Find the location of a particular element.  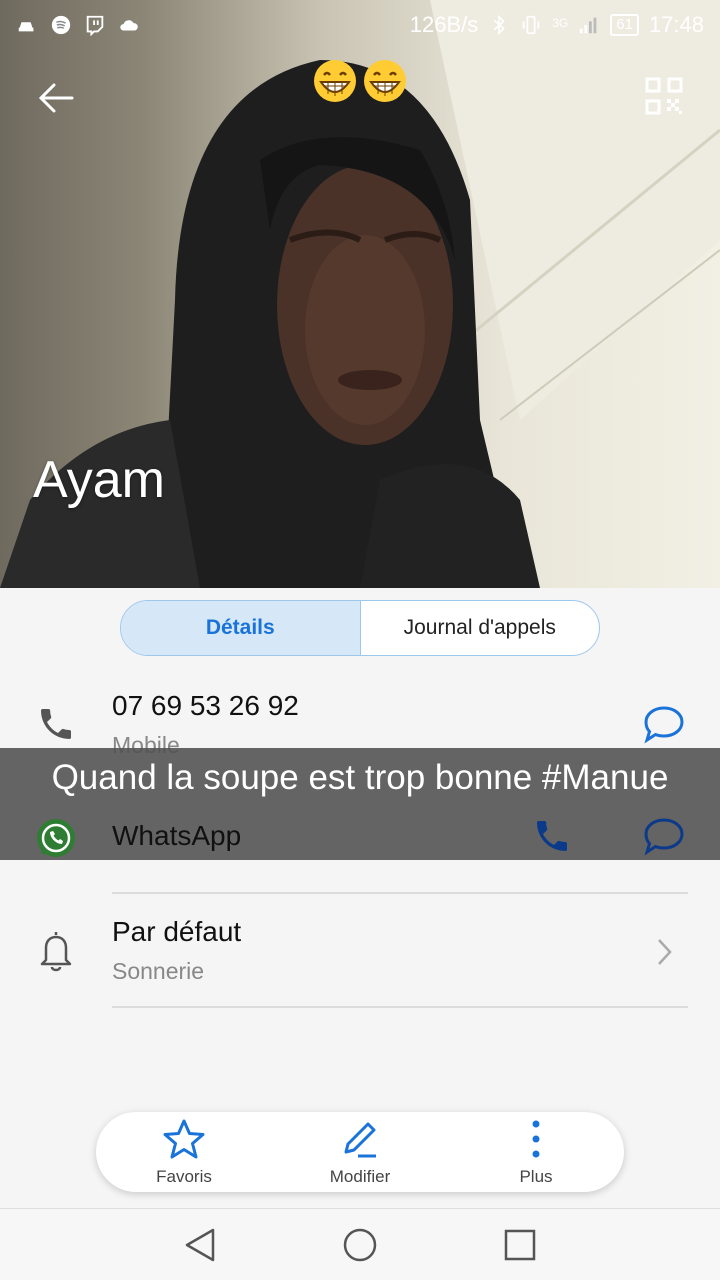

favorites-label: Favoris is located at coordinates (184, 1176).